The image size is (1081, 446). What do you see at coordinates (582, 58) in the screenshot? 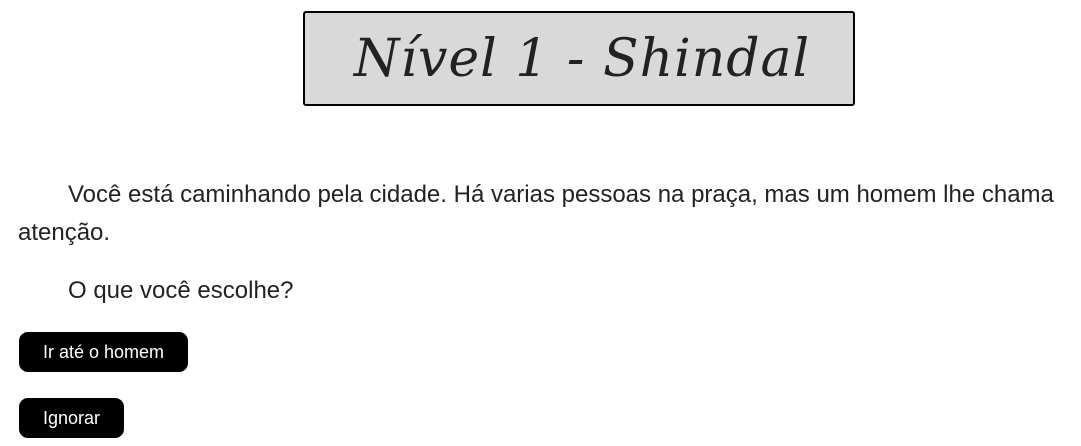
I see `level-title: Nível 1 - Shindal` at bounding box center [582, 58].